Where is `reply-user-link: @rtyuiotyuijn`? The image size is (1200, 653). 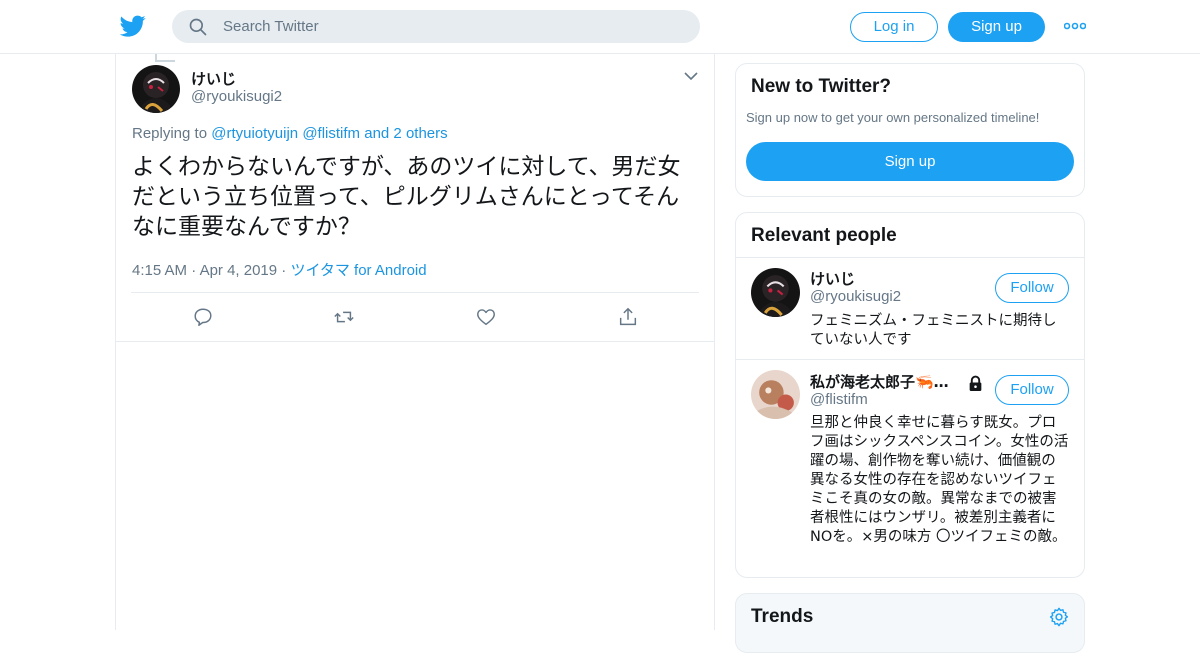
reply-user-link: @rtyuiotyuijn is located at coordinates (254, 133).